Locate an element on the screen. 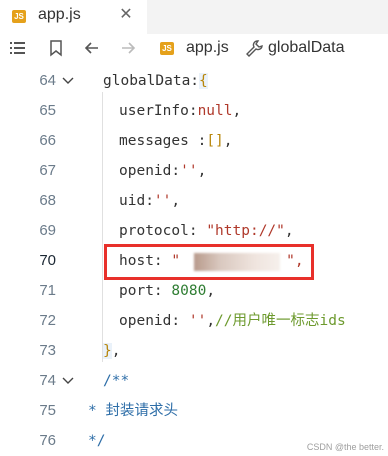 The height and width of the screenshot is (456, 388). code-line: 71 port: 8080, is located at coordinates (194, 291).